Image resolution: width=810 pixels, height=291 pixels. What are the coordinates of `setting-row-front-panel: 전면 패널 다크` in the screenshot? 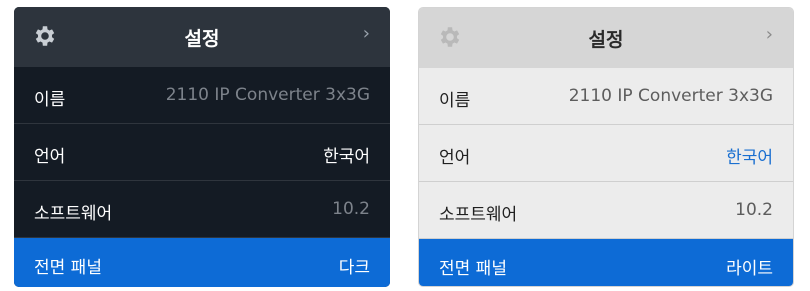 It's located at (202, 262).